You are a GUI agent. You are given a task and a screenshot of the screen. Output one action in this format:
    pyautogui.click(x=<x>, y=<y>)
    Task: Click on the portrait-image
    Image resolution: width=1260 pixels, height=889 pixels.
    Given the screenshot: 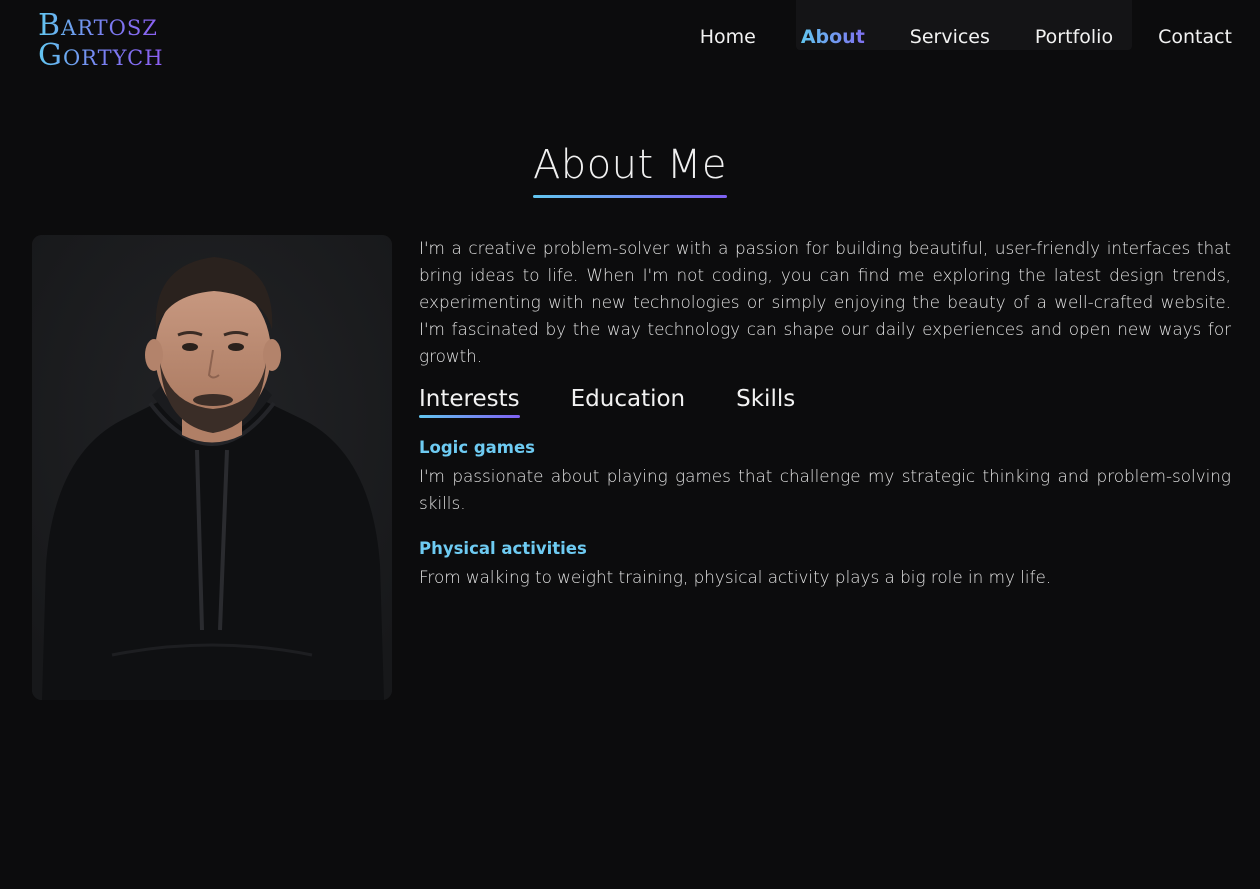 What is the action you would take?
    pyautogui.click(x=212, y=467)
    